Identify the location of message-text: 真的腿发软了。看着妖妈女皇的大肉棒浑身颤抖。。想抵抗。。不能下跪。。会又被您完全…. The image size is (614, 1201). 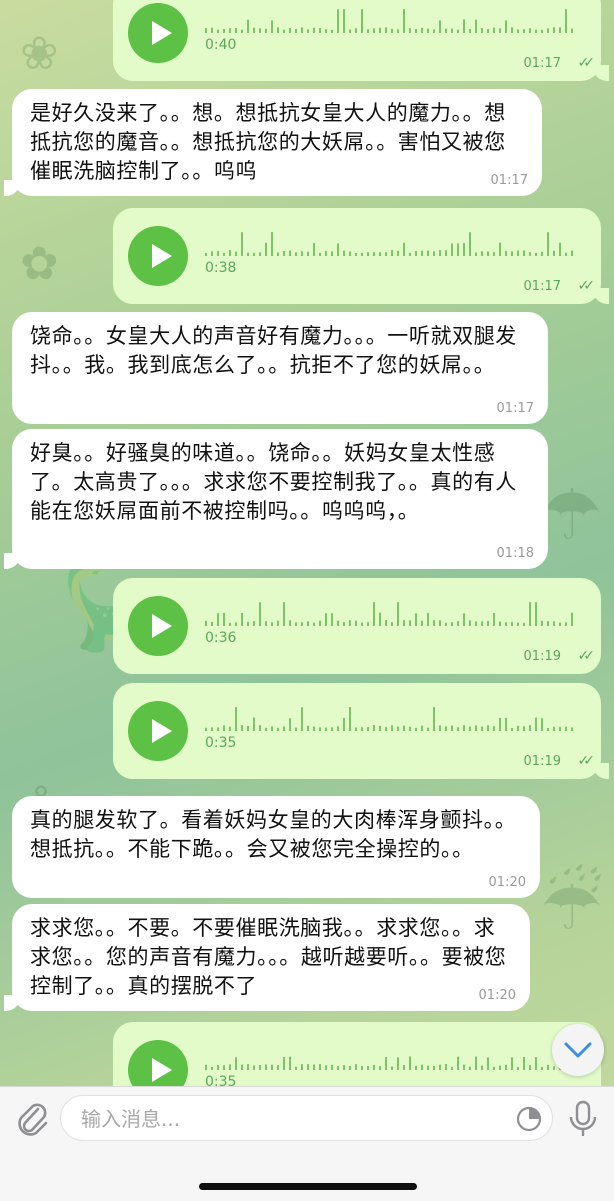
(273, 834).